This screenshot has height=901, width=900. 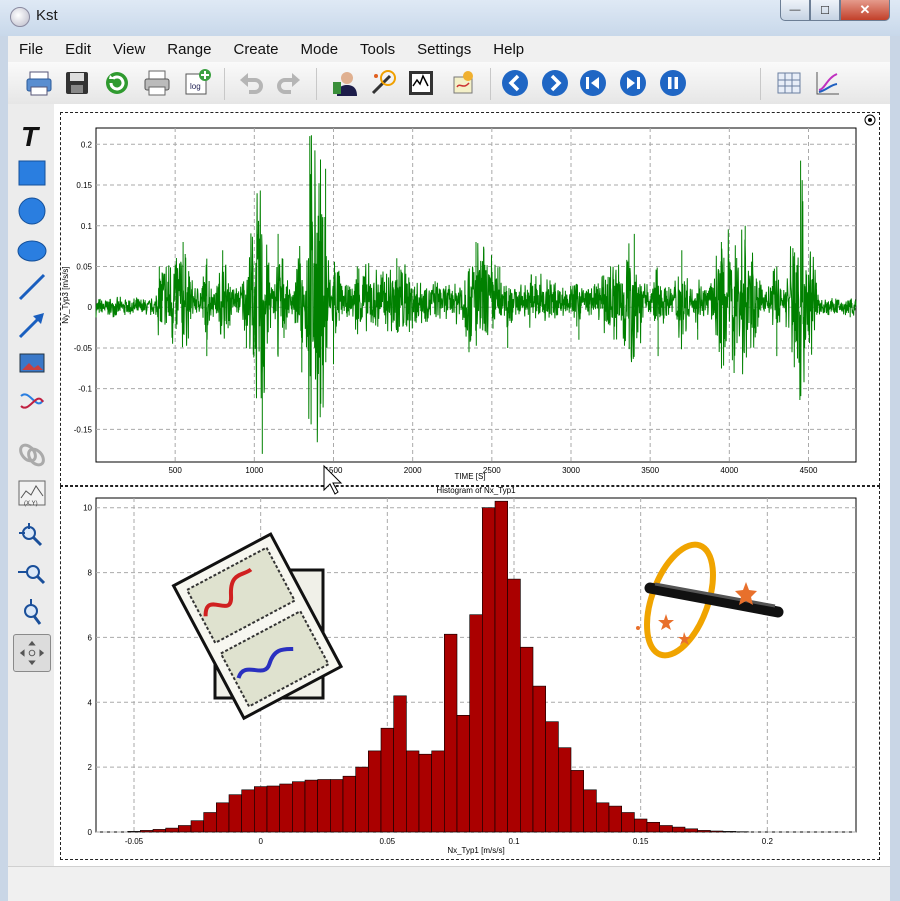 What do you see at coordinates (469, 476) in the screenshot?
I see `top-x-label: TIME [S]` at bounding box center [469, 476].